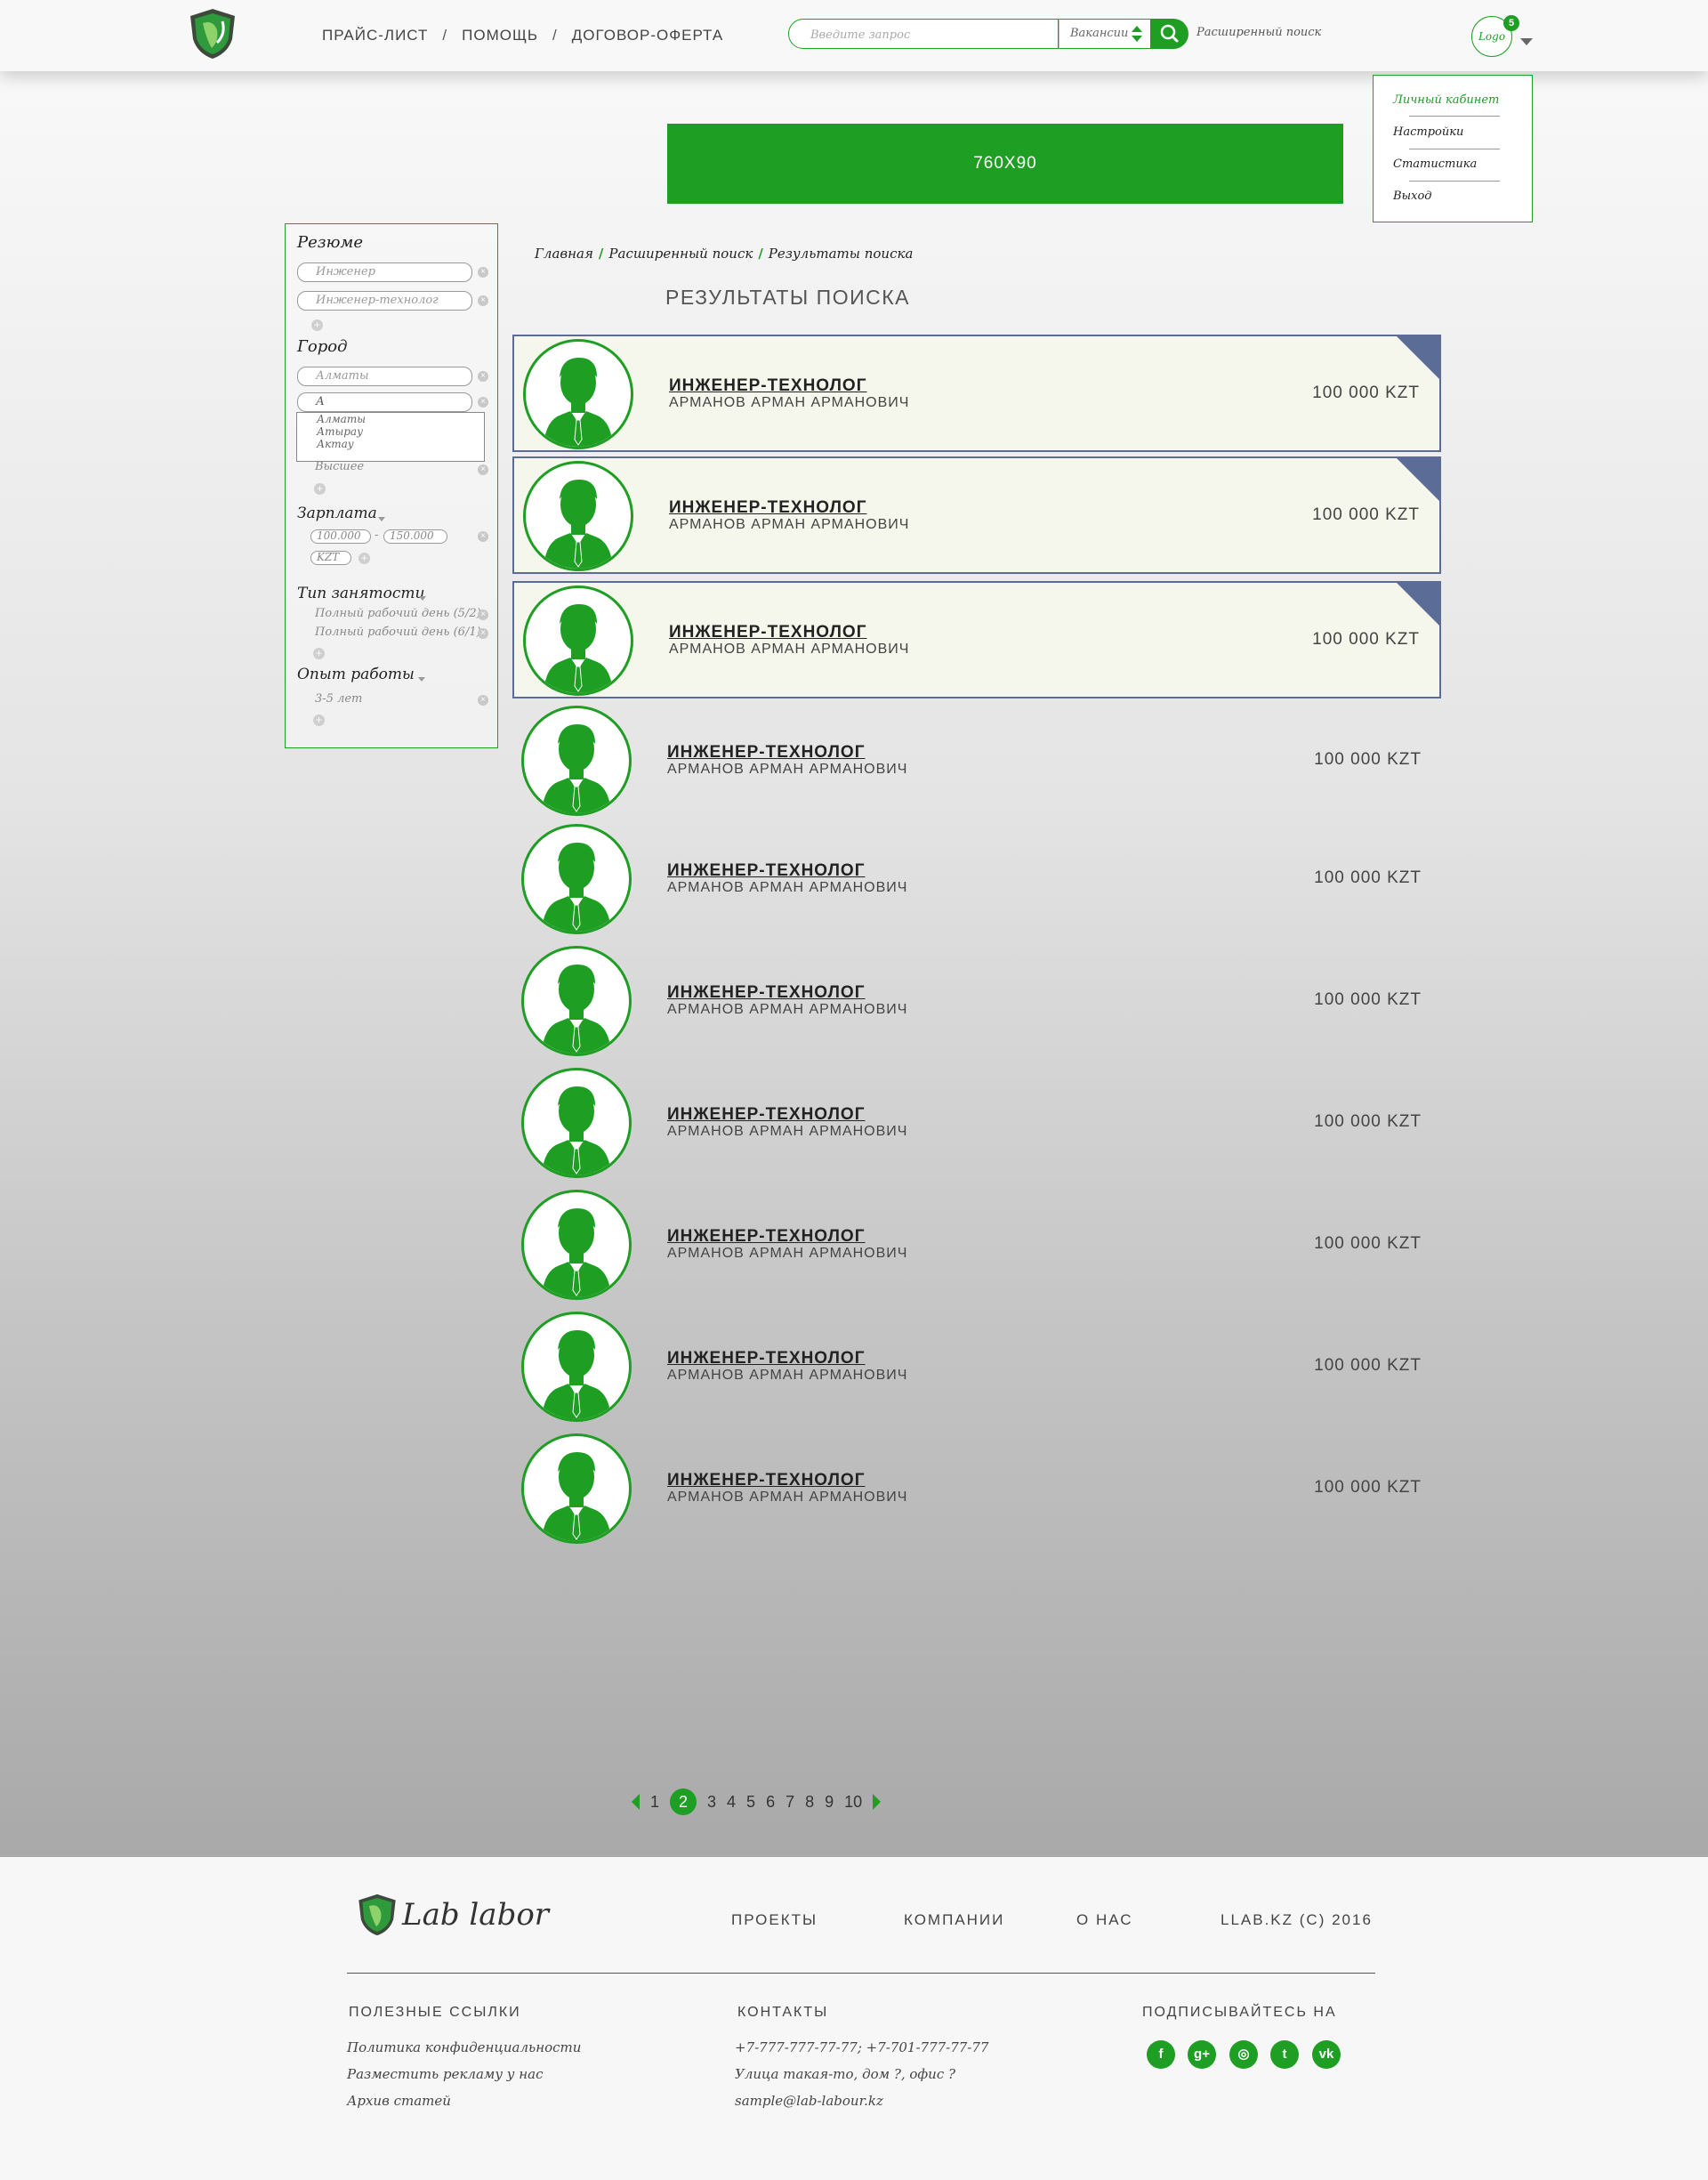 This screenshot has height=2180, width=1708. Describe the element at coordinates (1326, 2054) in the screenshot. I see `vk-icon: vk` at that location.